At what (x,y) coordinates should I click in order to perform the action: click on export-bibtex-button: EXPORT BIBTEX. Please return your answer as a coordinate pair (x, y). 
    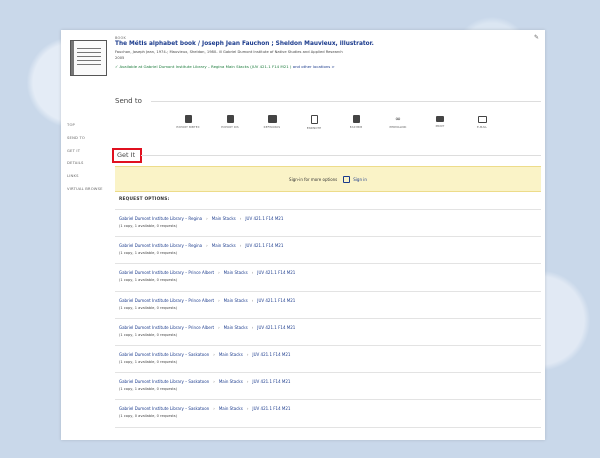
    Looking at the image, I should click on (188, 122).